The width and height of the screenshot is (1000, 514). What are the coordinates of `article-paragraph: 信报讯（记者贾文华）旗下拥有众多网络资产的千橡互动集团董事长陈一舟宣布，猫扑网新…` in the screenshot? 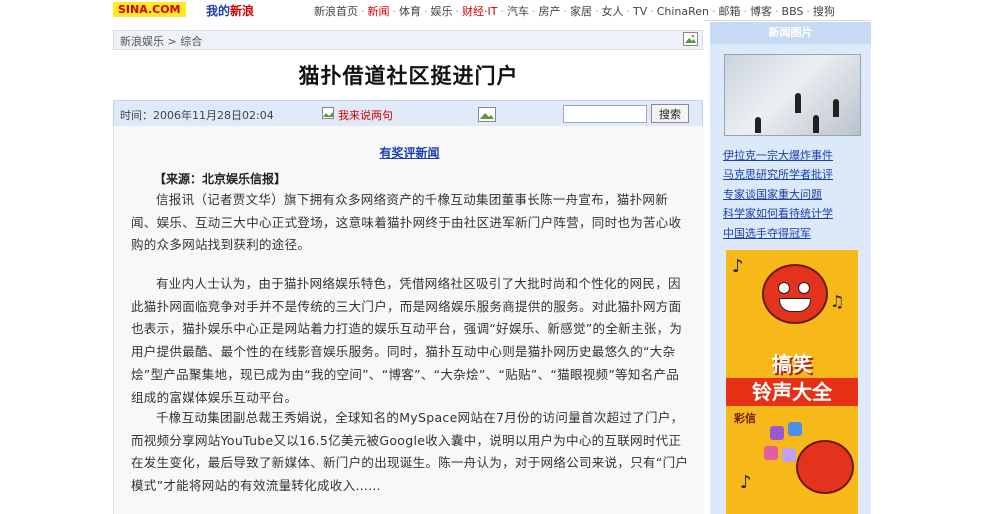 It's located at (406, 222).